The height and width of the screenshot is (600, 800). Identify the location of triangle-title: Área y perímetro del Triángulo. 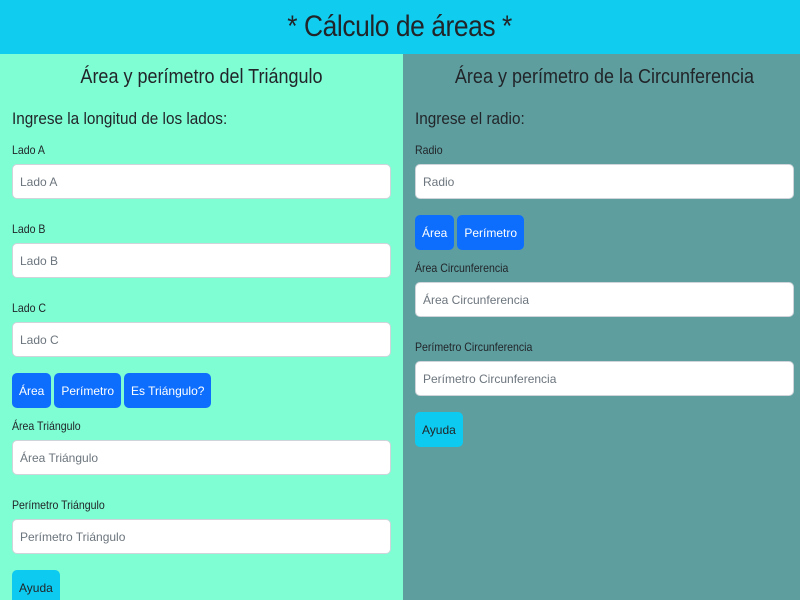
(201, 77).